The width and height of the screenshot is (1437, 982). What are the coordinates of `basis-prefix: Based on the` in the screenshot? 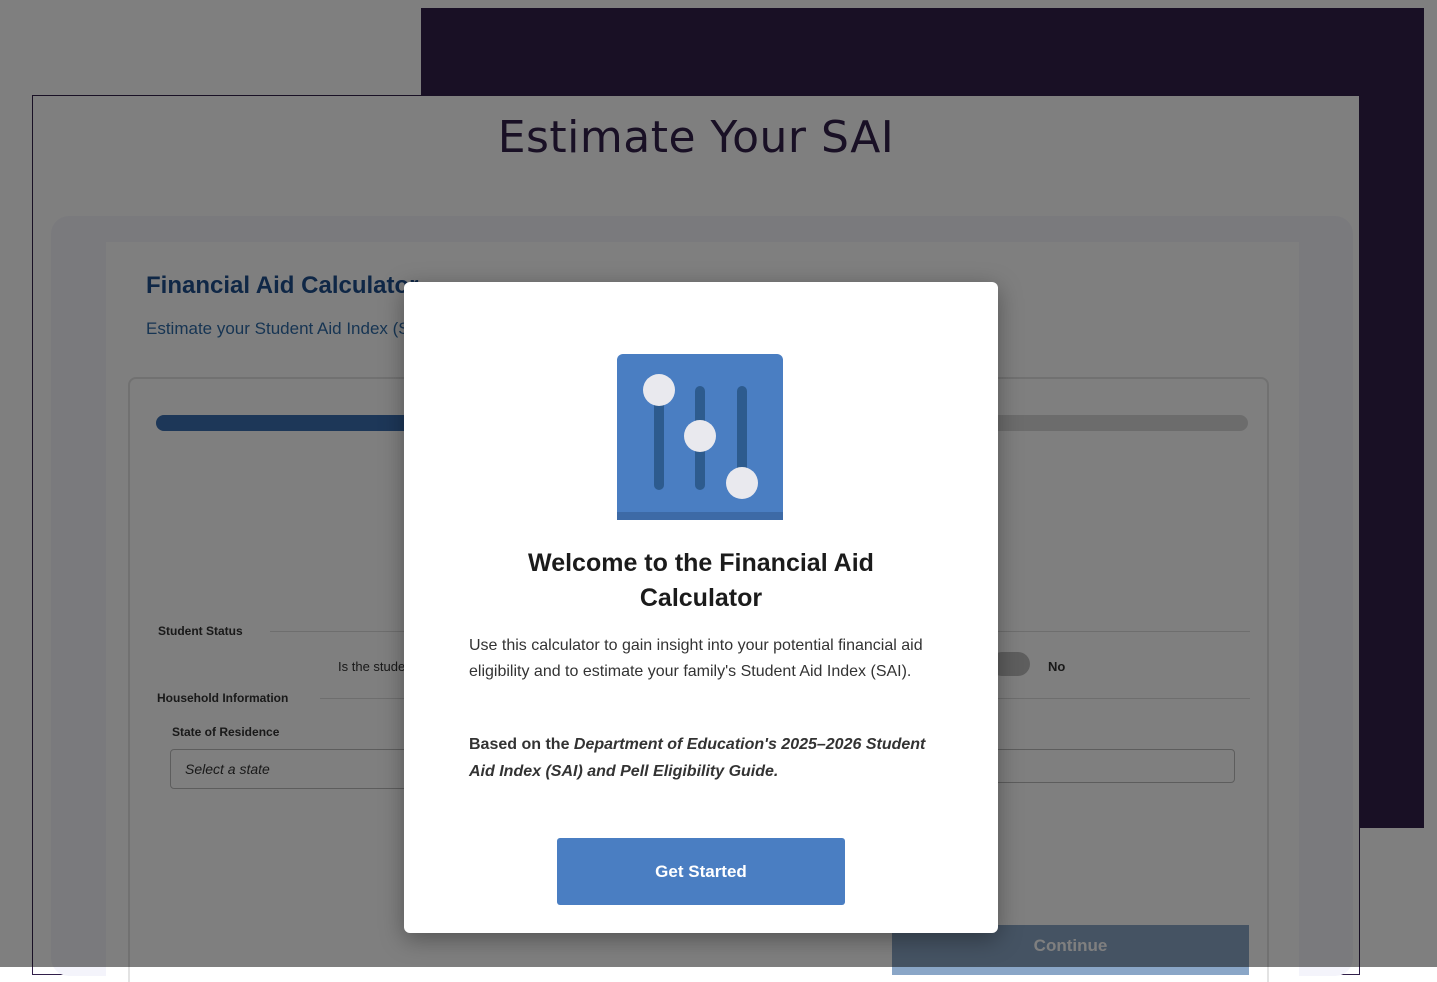 It's located at (521, 744).